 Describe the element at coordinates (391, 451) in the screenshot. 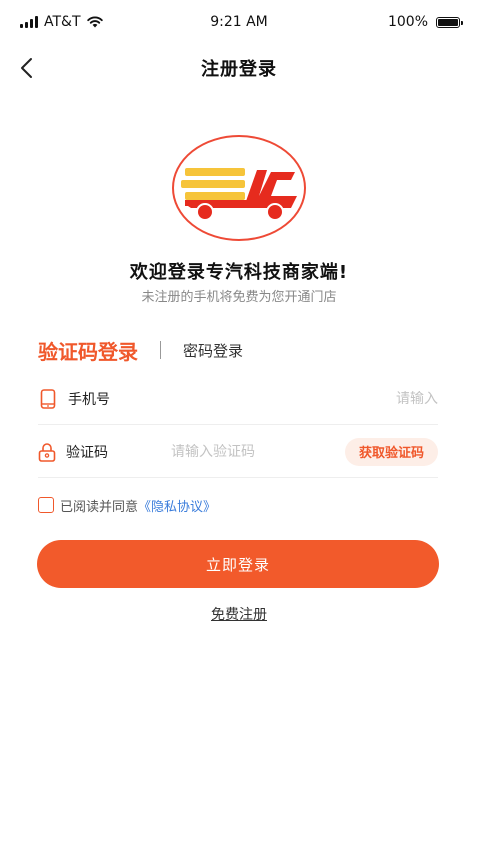

I see `get-code-button: 获取验证码` at that location.